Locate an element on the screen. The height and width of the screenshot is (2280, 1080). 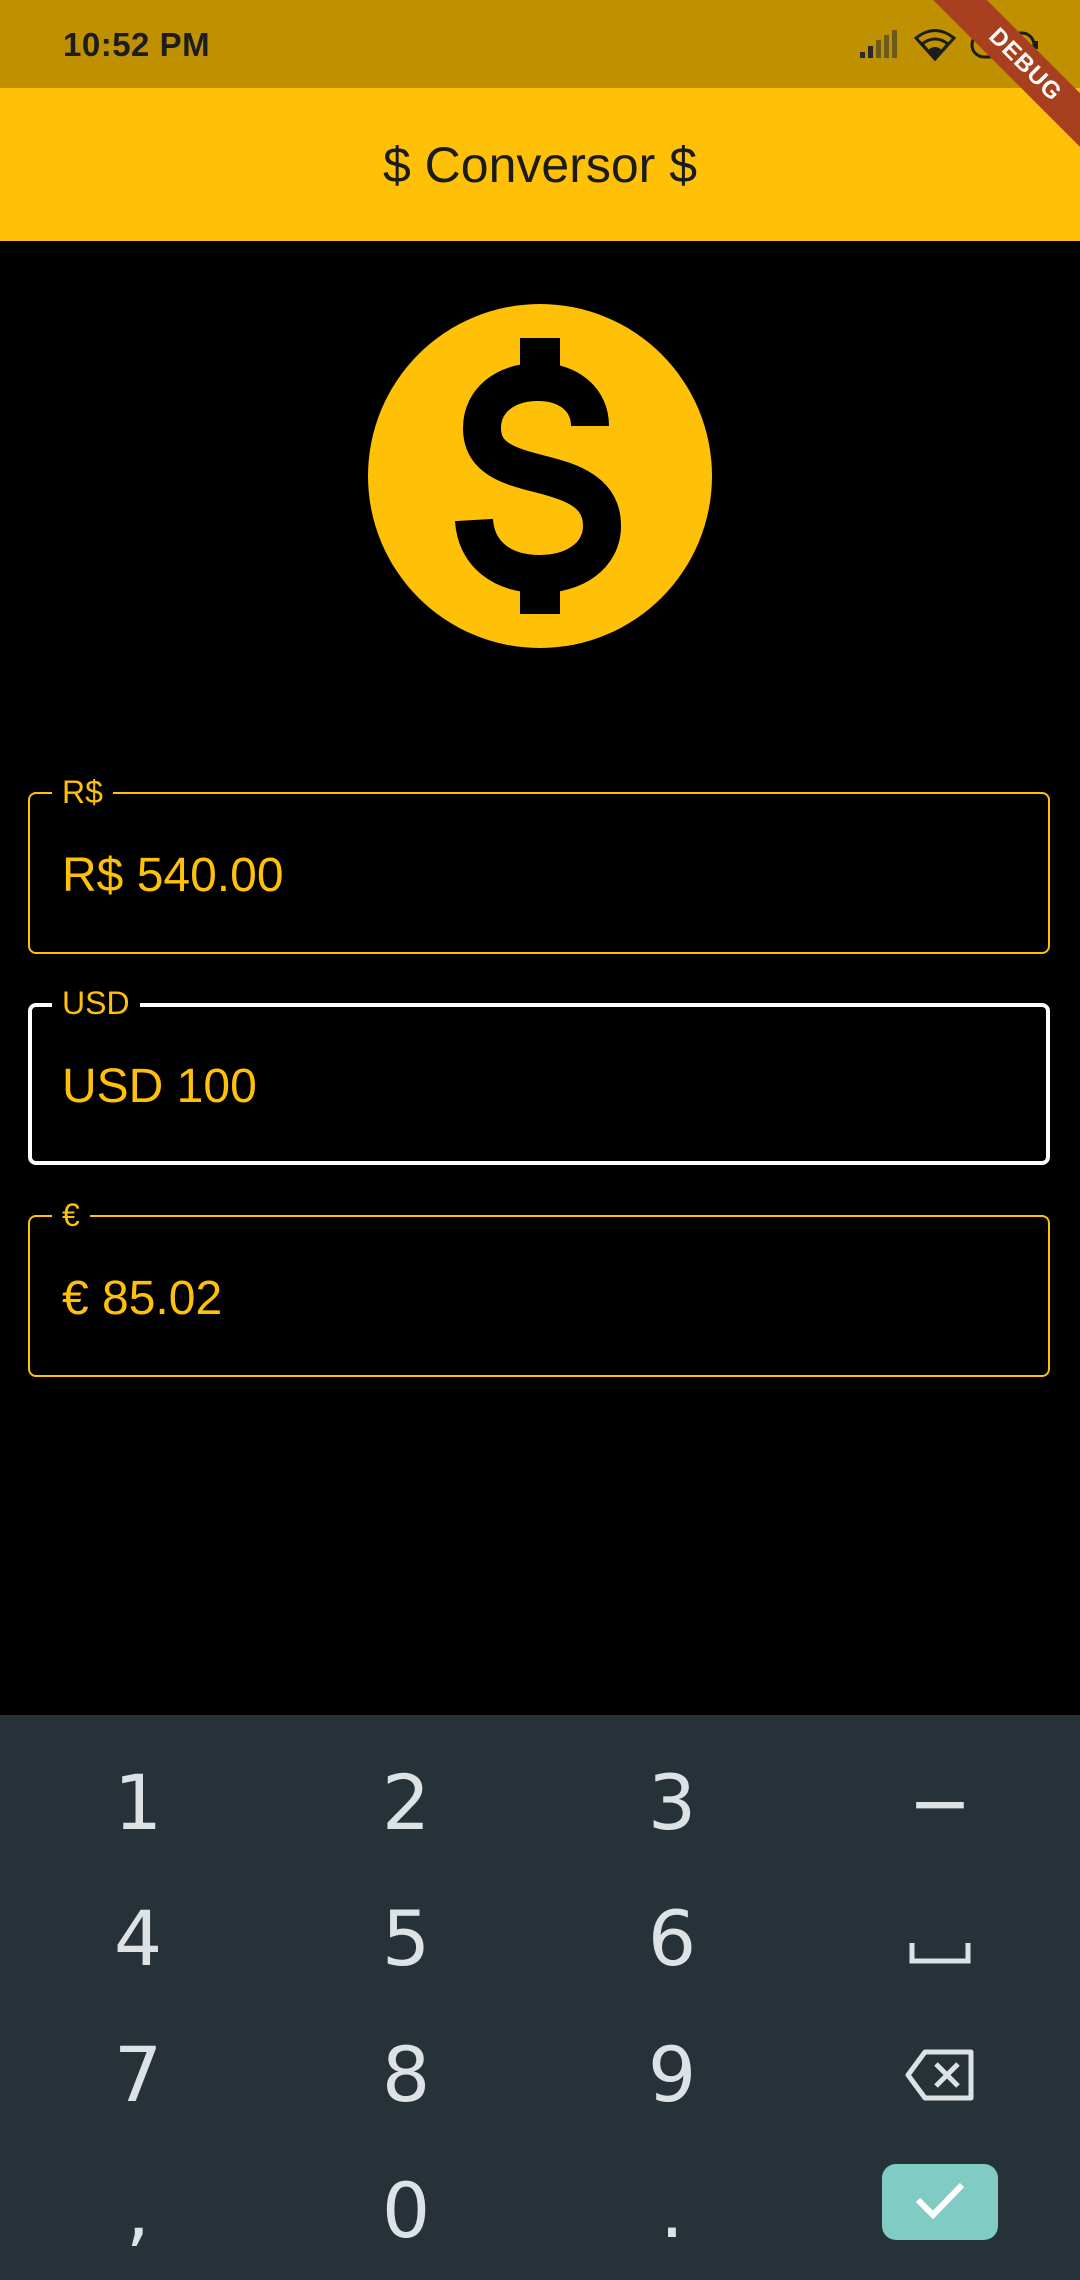
status-bar: 10:52 PM is located at coordinates (540, 44).